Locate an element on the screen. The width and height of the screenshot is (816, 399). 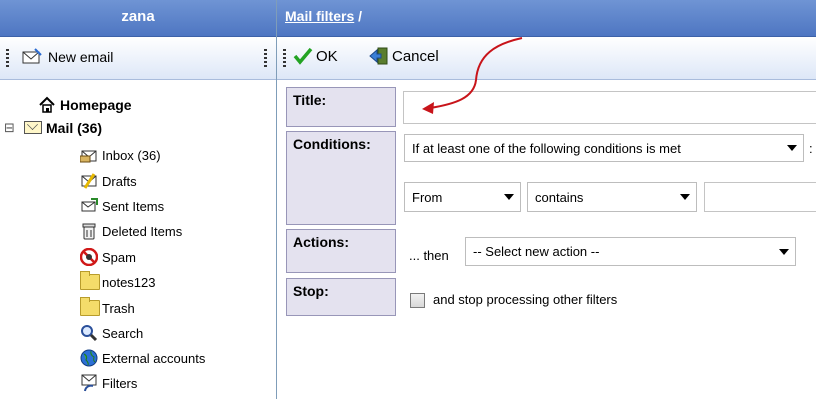
condition-value-input is located at coordinates (760, 197).